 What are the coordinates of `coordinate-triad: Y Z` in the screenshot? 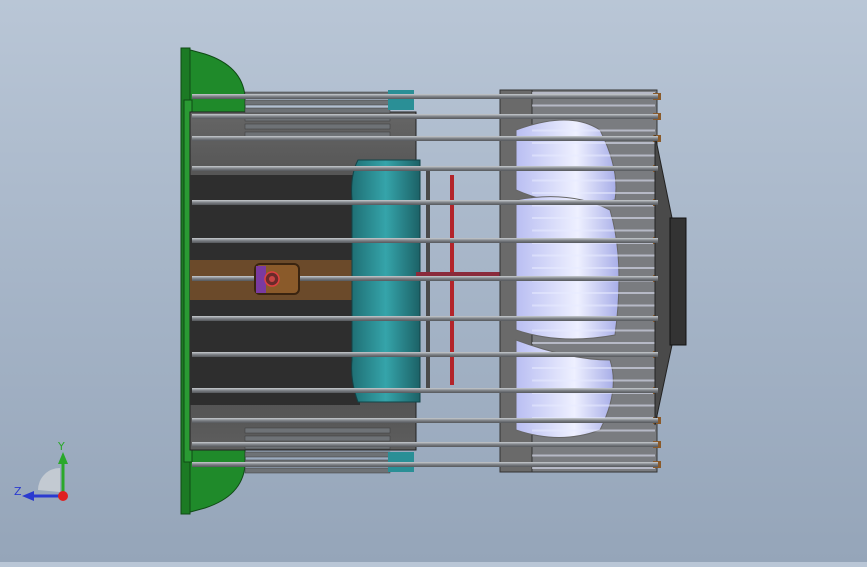 It's located at (44, 475).